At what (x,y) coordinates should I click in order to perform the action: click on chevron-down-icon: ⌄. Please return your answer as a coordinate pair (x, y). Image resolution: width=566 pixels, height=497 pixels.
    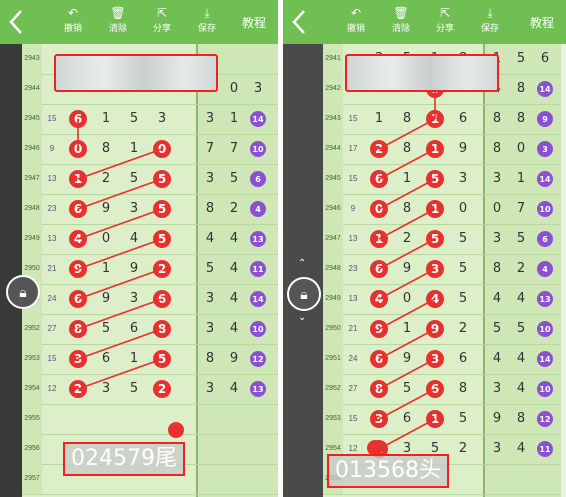
    Looking at the image, I should click on (302, 317).